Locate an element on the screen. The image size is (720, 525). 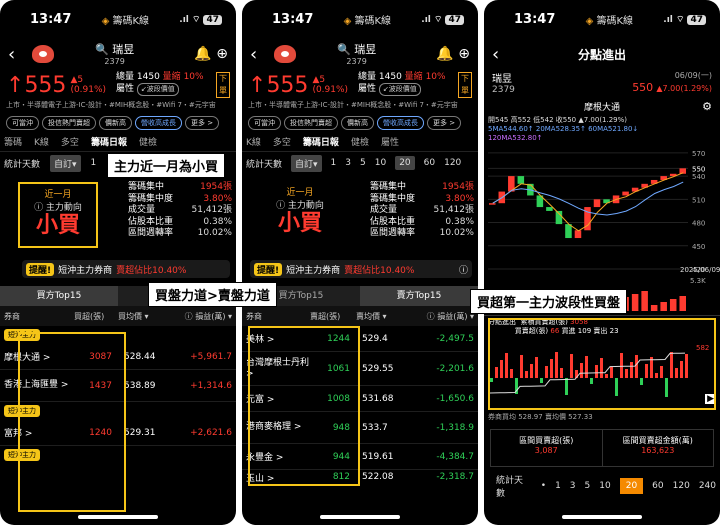
total-volume: 1450 is located at coordinates (390, 77).